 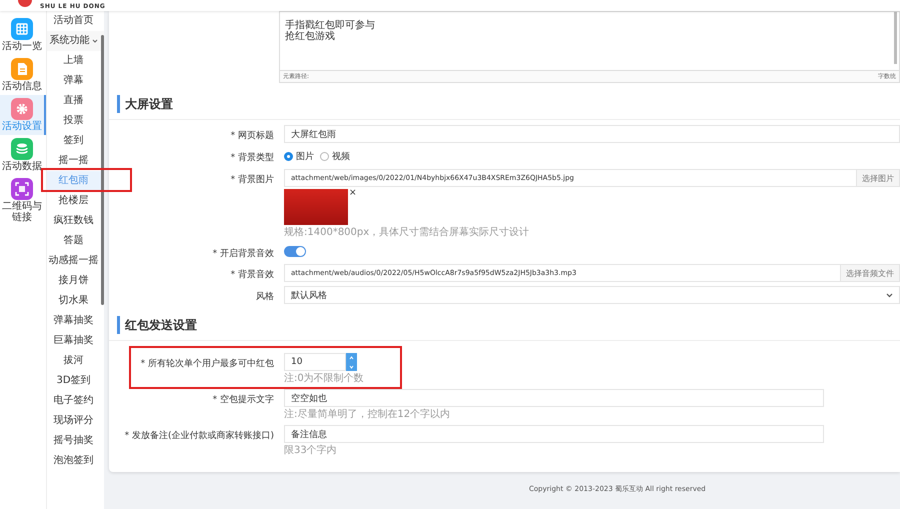 I want to click on radio-label: 图片, so click(x=305, y=156).